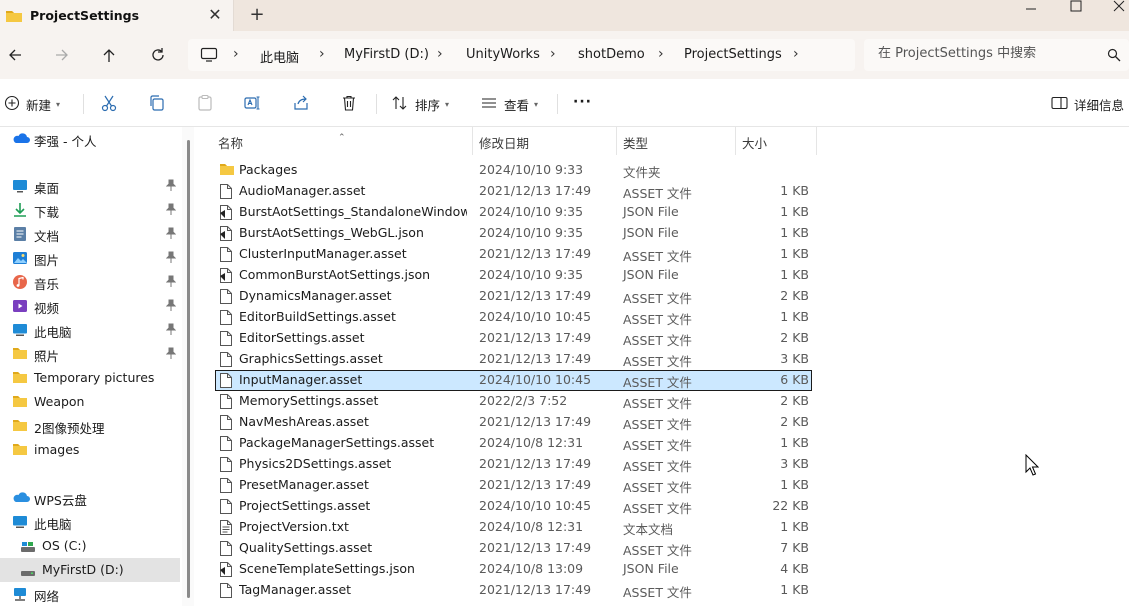 The image size is (1129, 606). What do you see at coordinates (1076, 7) in the screenshot?
I see `maximize-button` at bounding box center [1076, 7].